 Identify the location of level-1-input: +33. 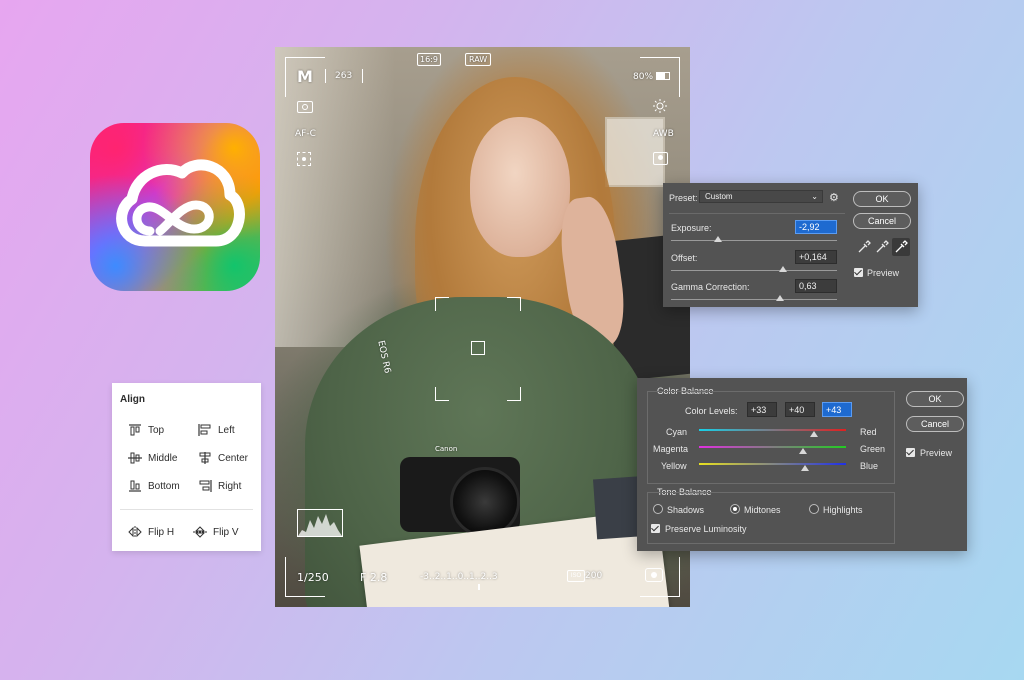
(762, 409).